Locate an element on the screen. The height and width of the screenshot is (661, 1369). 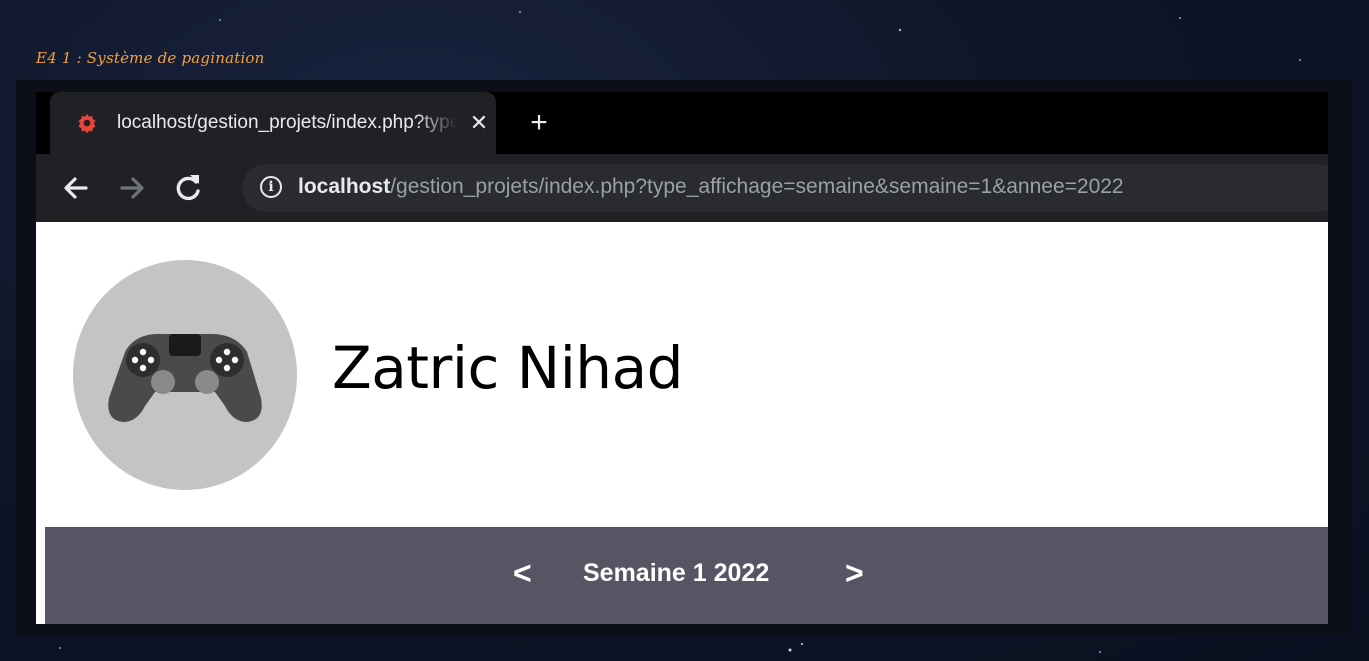
gear-icon is located at coordinates (87, 123).